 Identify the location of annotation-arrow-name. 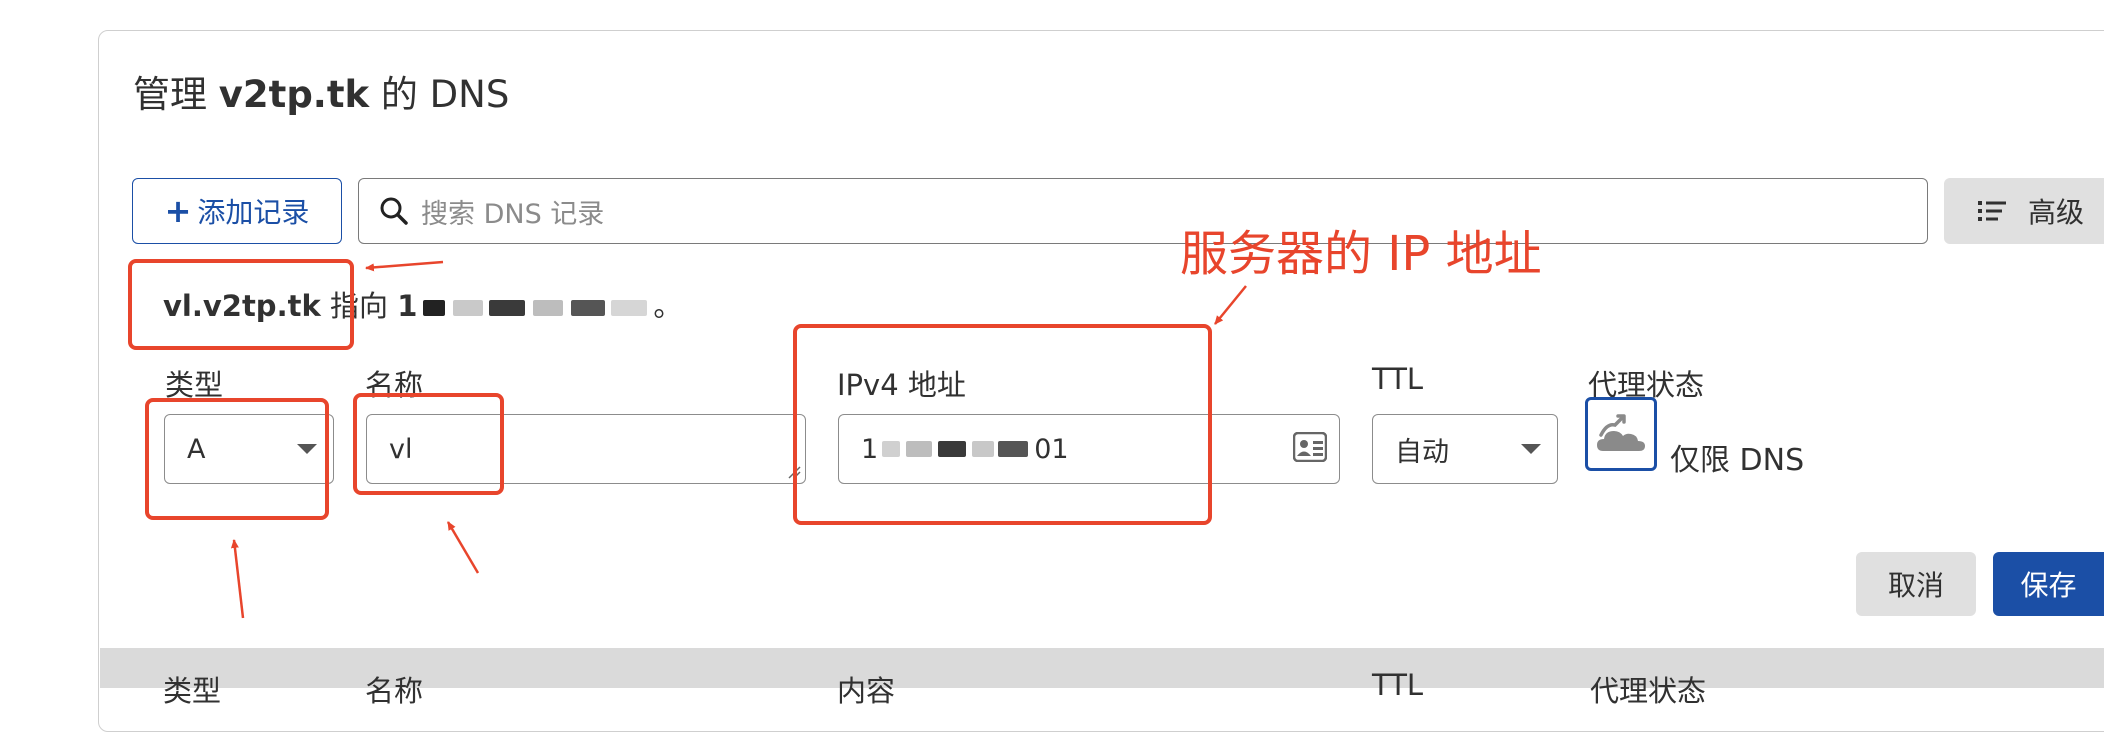
(463, 547).